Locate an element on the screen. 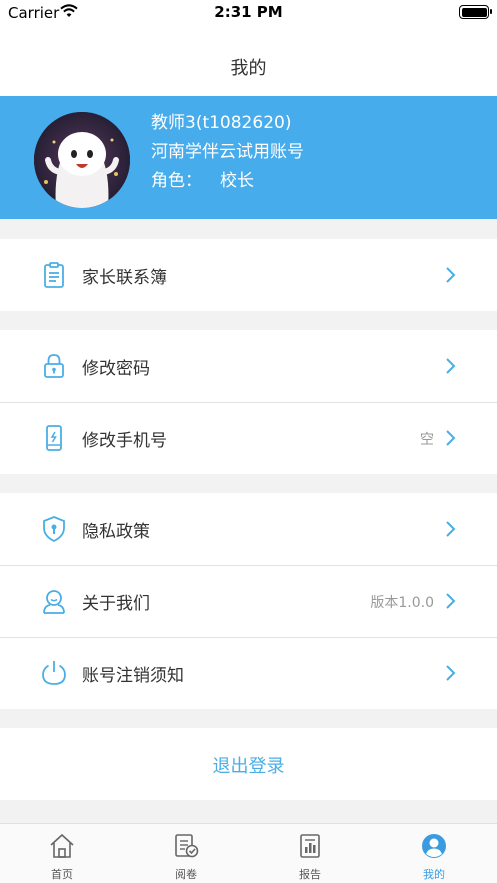 This screenshot has width=497, height=883. profile-name: 教师3(t1082620) is located at coordinates (221, 123).